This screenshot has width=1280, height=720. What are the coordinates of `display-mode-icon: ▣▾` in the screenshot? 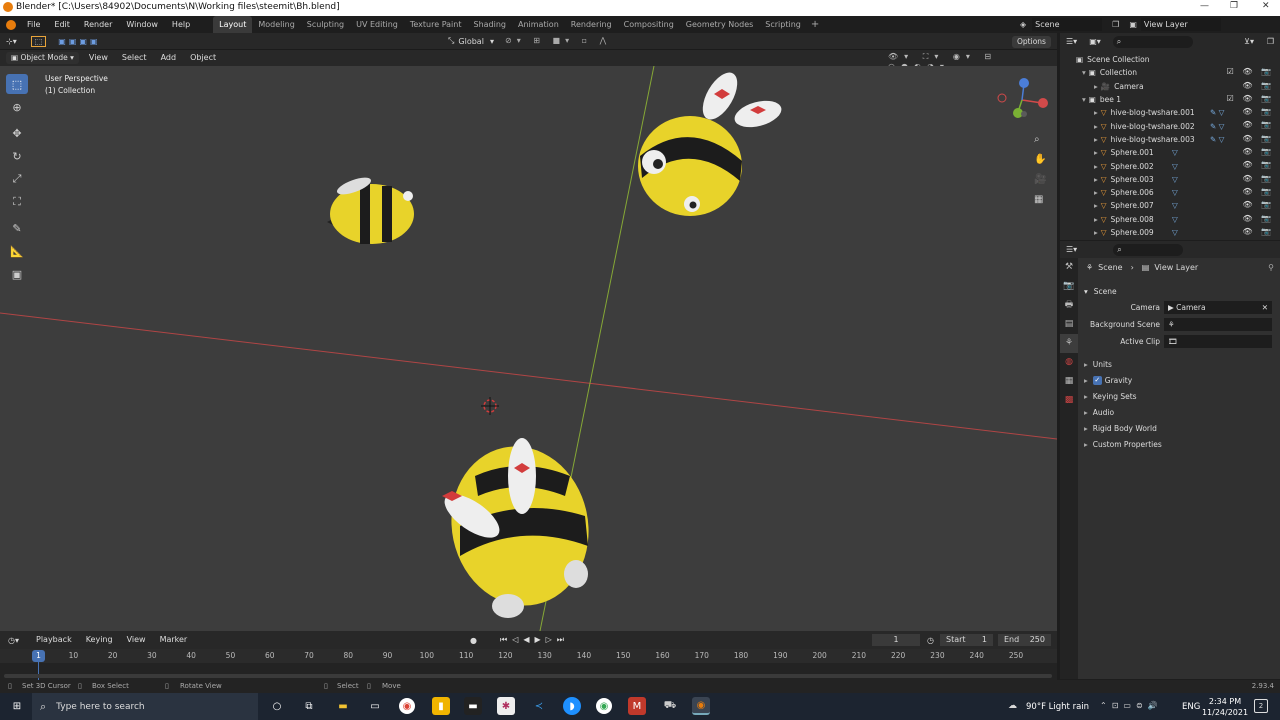 It's located at (1095, 41).